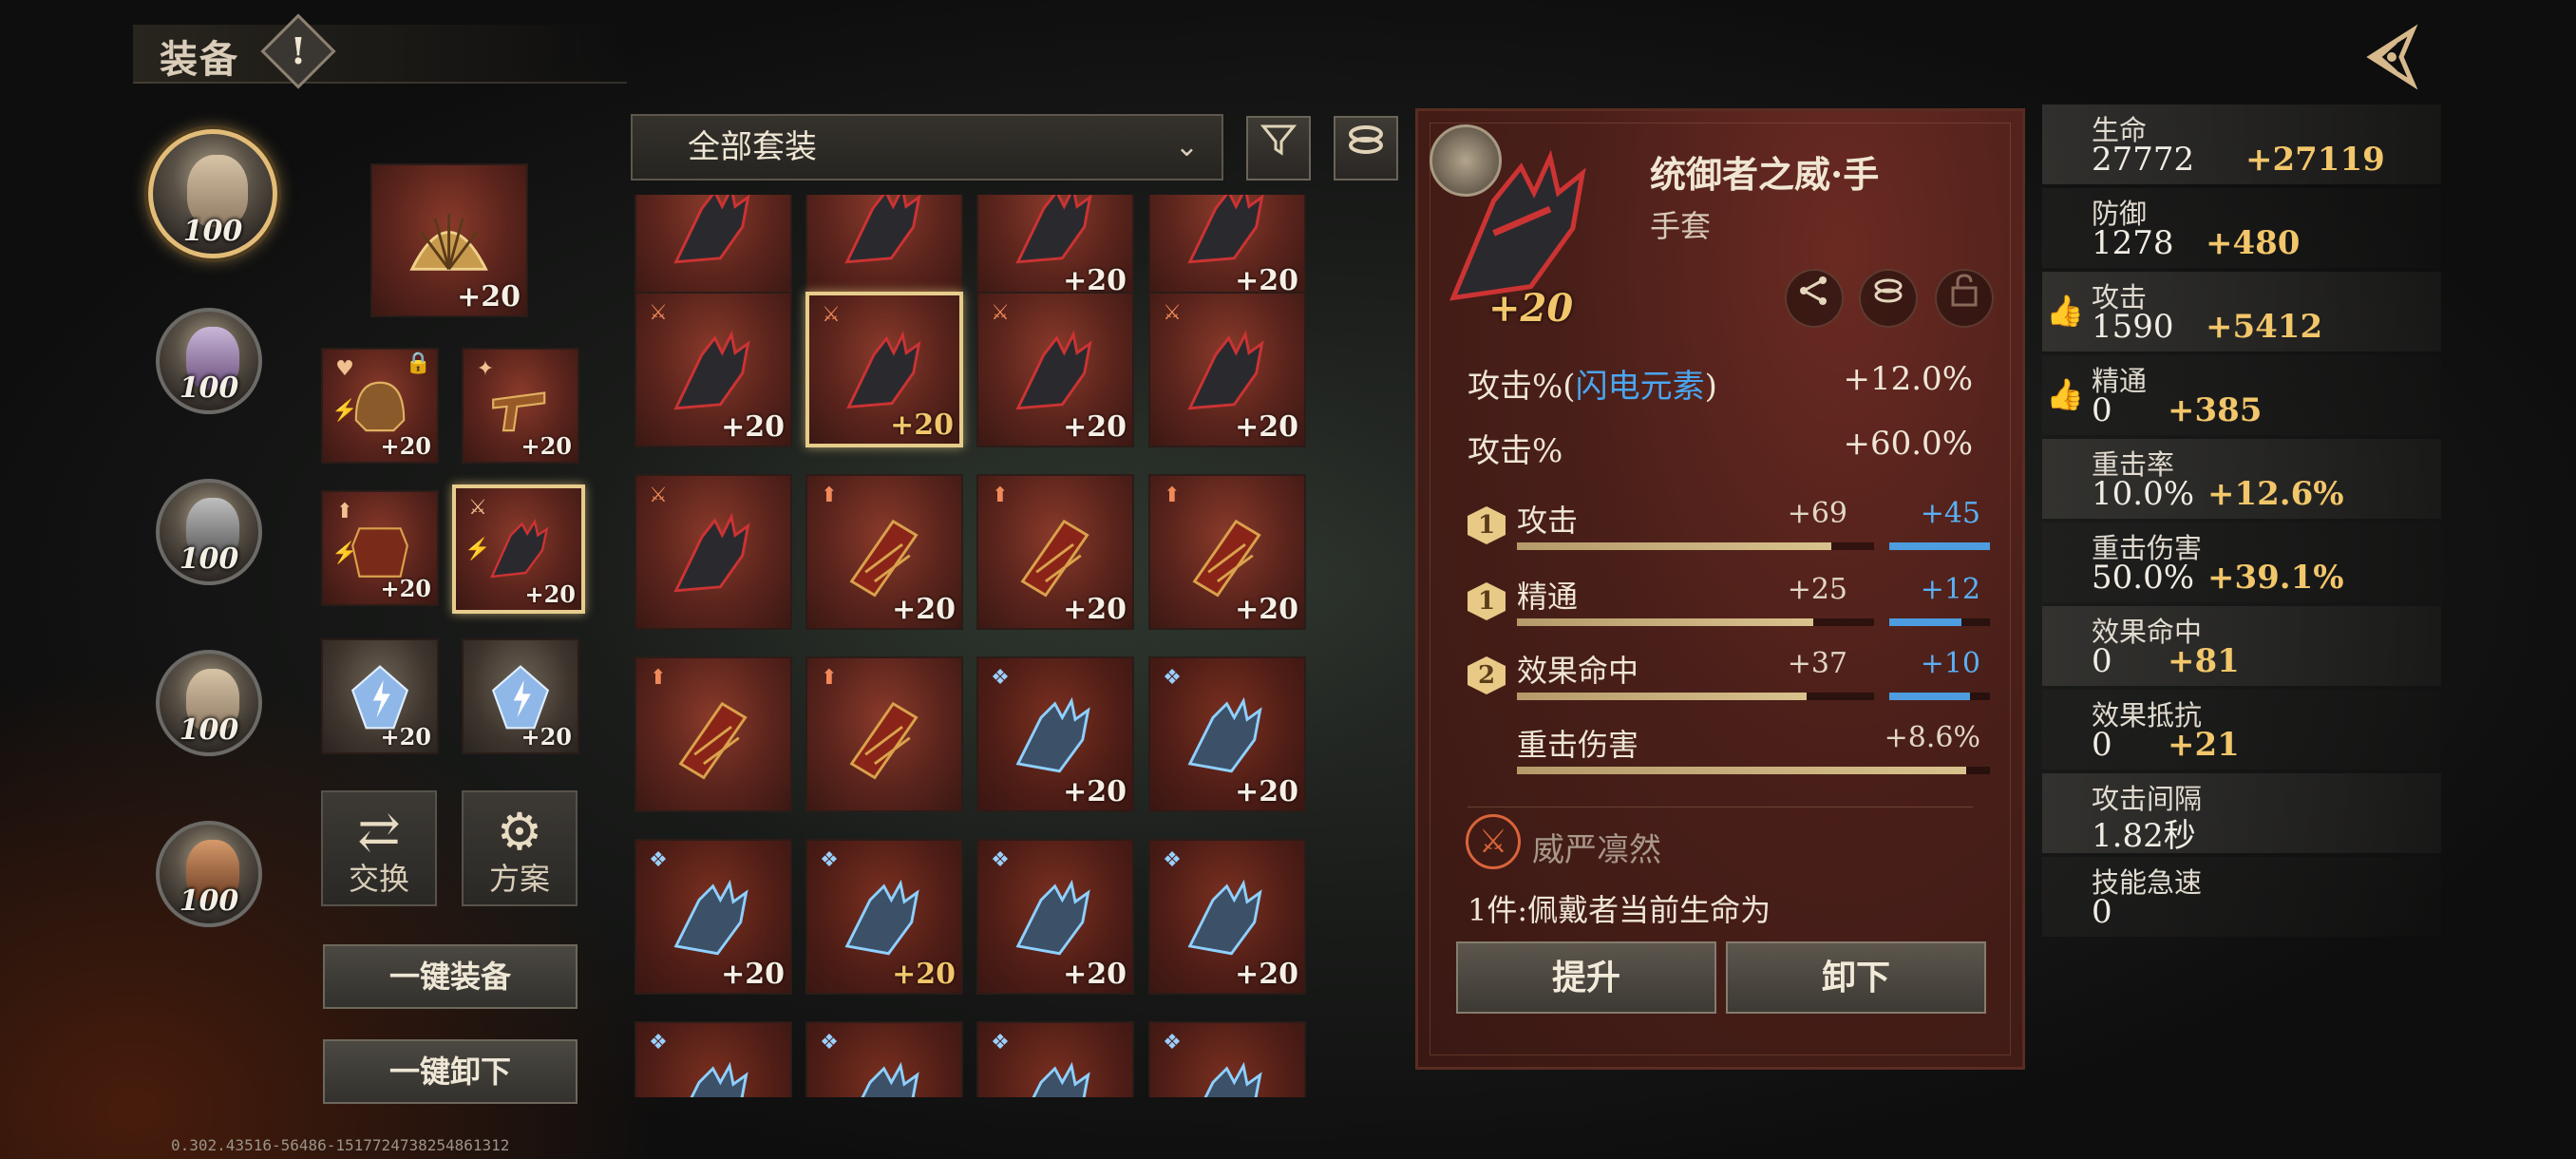  I want to click on share-icon, so click(1814, 298).